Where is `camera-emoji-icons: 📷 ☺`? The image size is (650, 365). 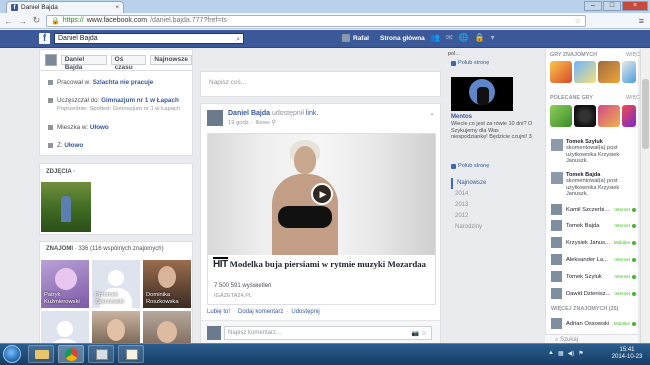 camera-emoji-icons: 📷 ☺ is located at coordinates (419, 333).